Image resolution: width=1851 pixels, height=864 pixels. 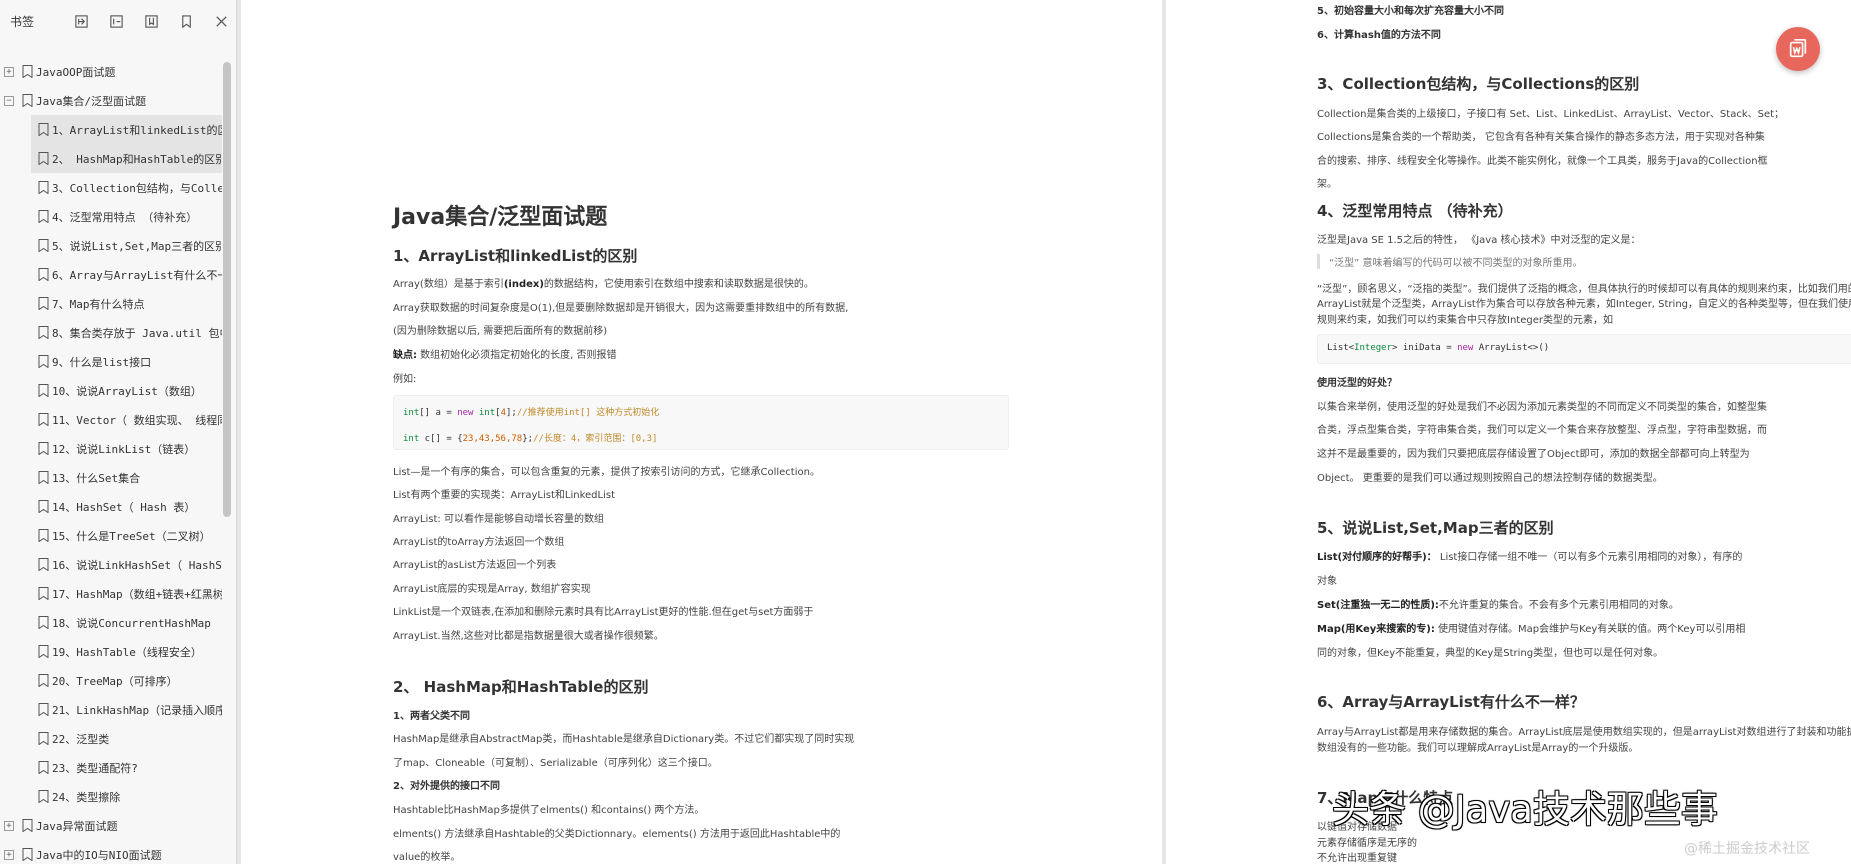 What do you see at coordinates (9, 100) in the screenshot?
I see `collapse-toggle-icon: −` at bounding box center [9, 100].